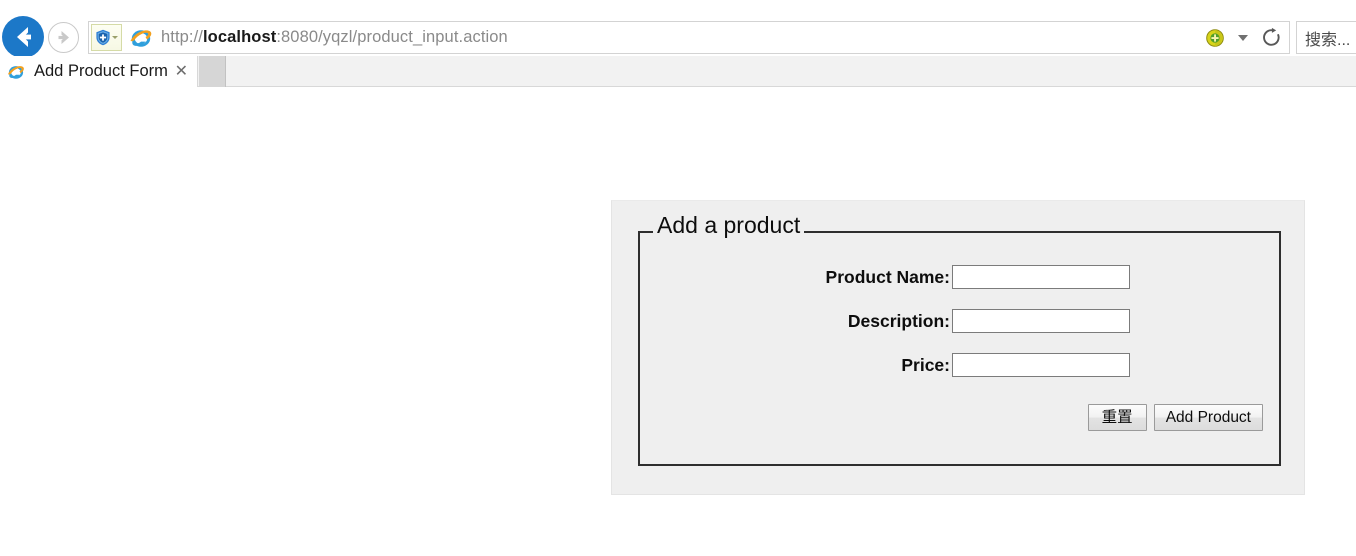 Image resolution: width=1356 pixels, height=556 pixels. What do you see at coordinates (1215, 38) in the screenshot?
I see `compatibility-view-icon` at bounding box center [1215, 38].